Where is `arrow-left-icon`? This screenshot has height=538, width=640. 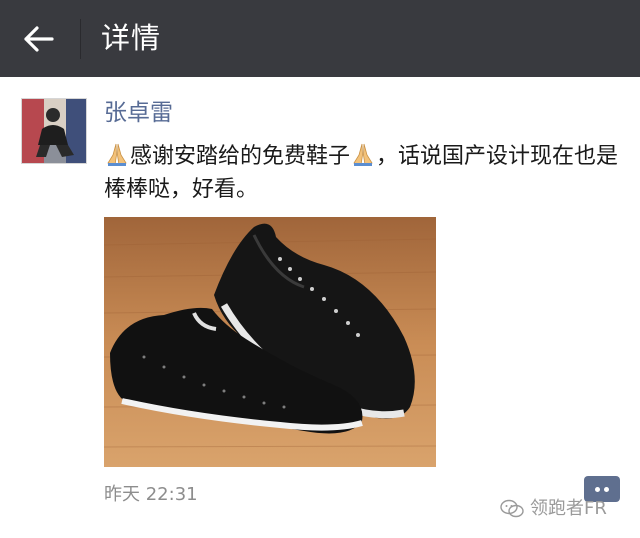 arrow-left-icon is located at coordinates (39, 39).